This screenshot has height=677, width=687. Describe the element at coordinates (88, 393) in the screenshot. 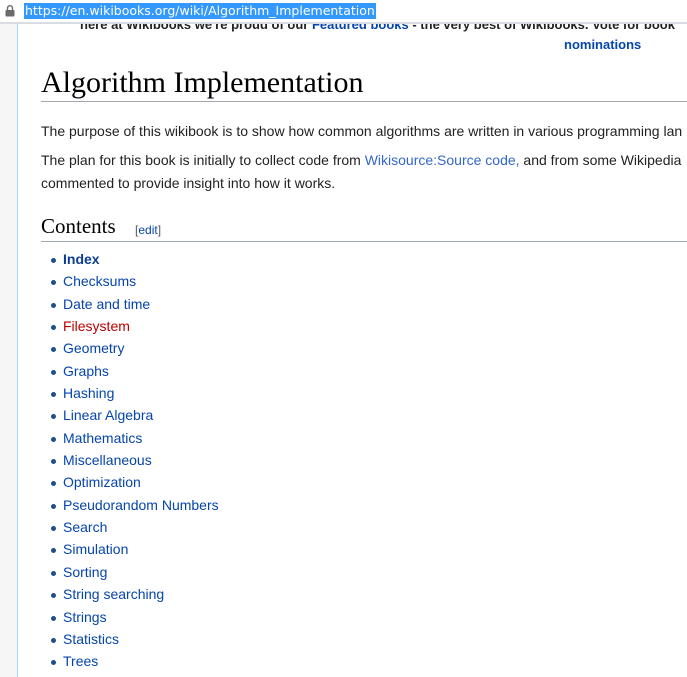

I see `contents-link-hashing: Hashing` at that location.